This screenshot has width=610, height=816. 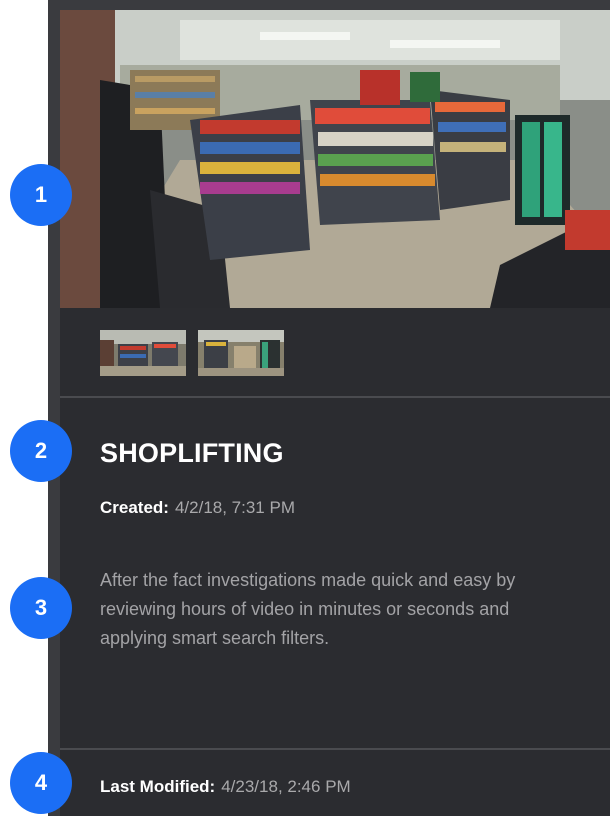 I want to click on callout-badge-4: 4, so click(x=41, y=783).